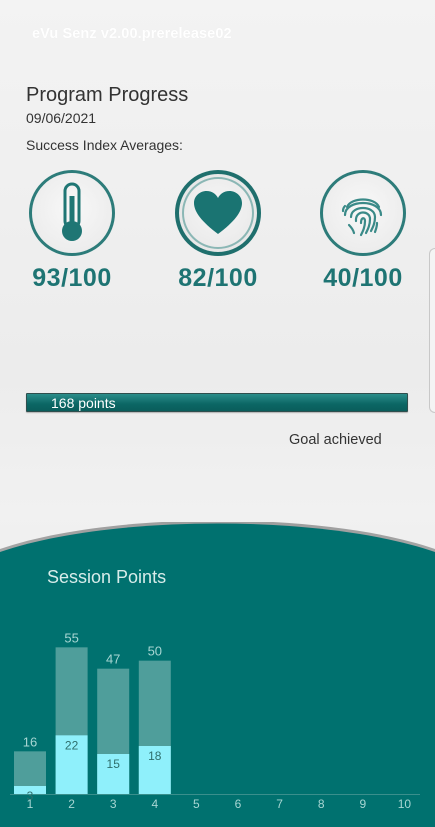 The image size is (435, 827). I want to click on fingerprint-icon, so click(363, 213).